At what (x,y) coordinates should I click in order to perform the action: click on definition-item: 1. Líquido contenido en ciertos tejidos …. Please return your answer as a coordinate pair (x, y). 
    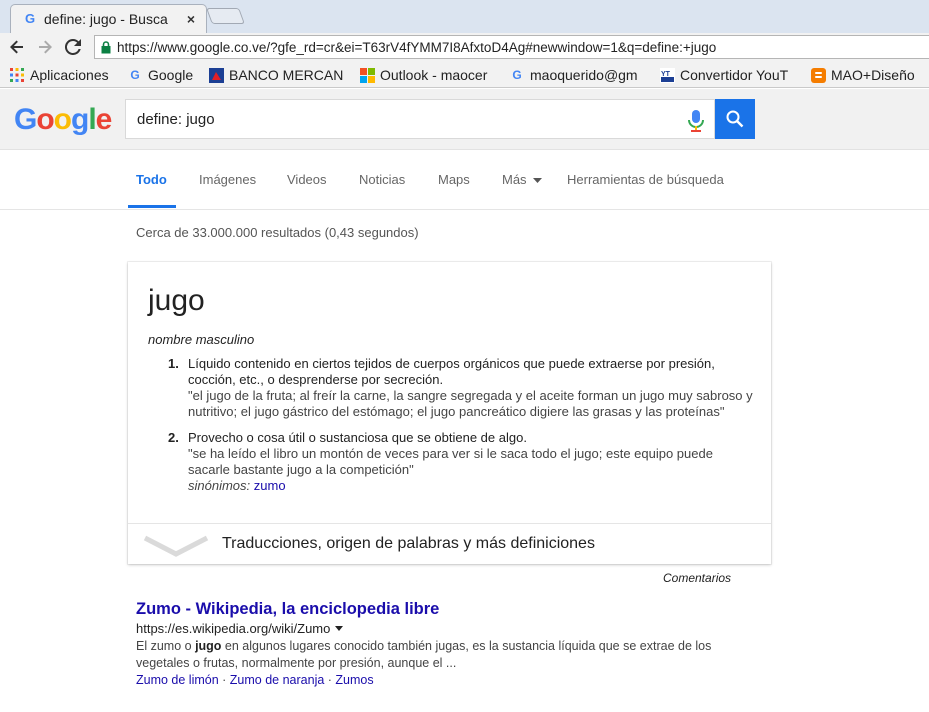
    Looking at the image, I should click on (463, 388).